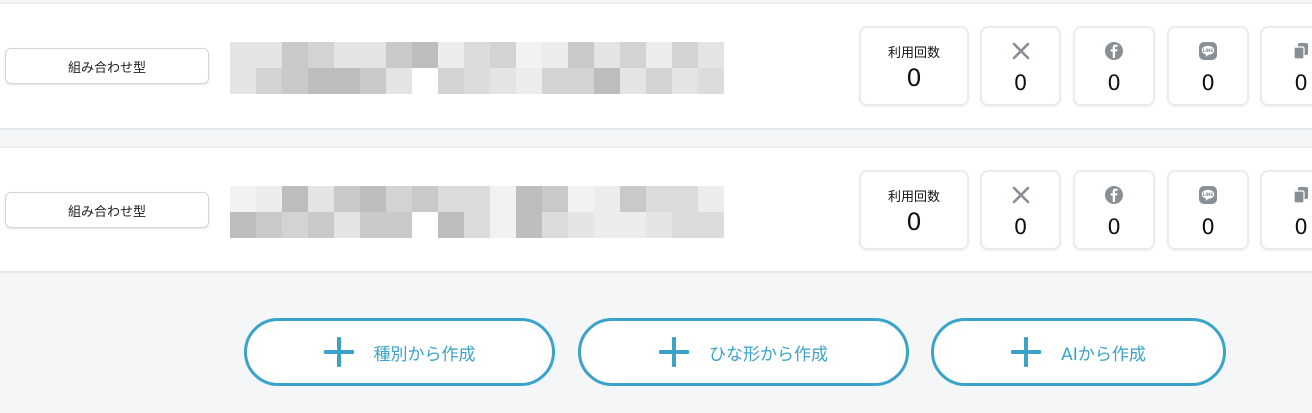  Describe the element at coordinates (1103, 354) in the screenshot. I see `create-with-ai-label: AIから作成` at that location.